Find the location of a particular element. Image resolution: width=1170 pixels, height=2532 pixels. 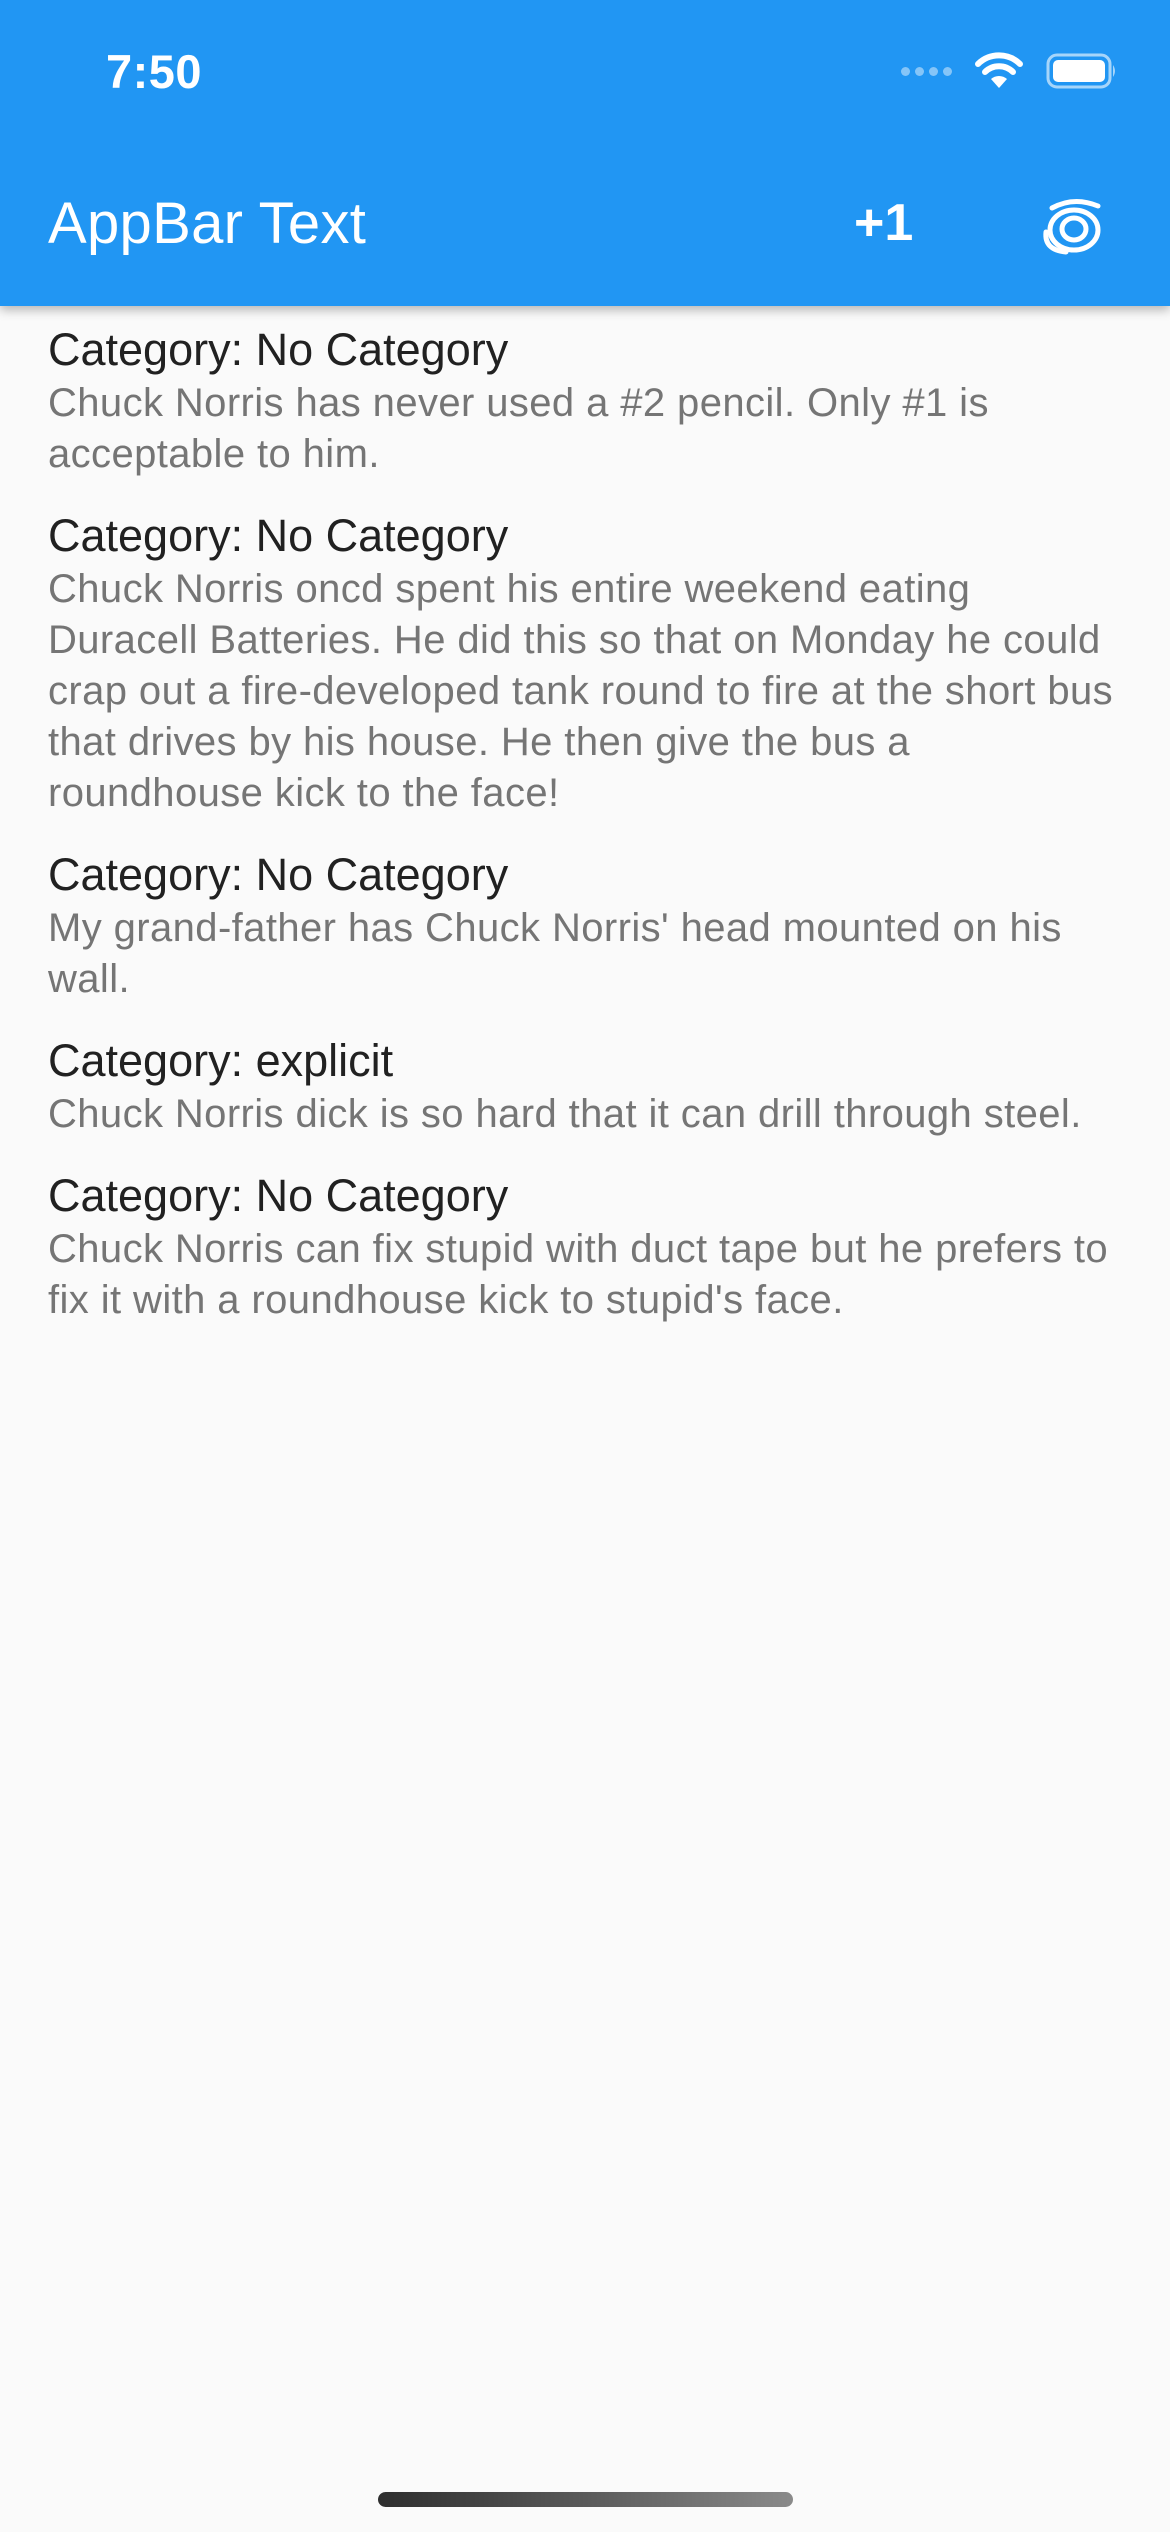

status-indicators is located at coordinates (1009, 71).